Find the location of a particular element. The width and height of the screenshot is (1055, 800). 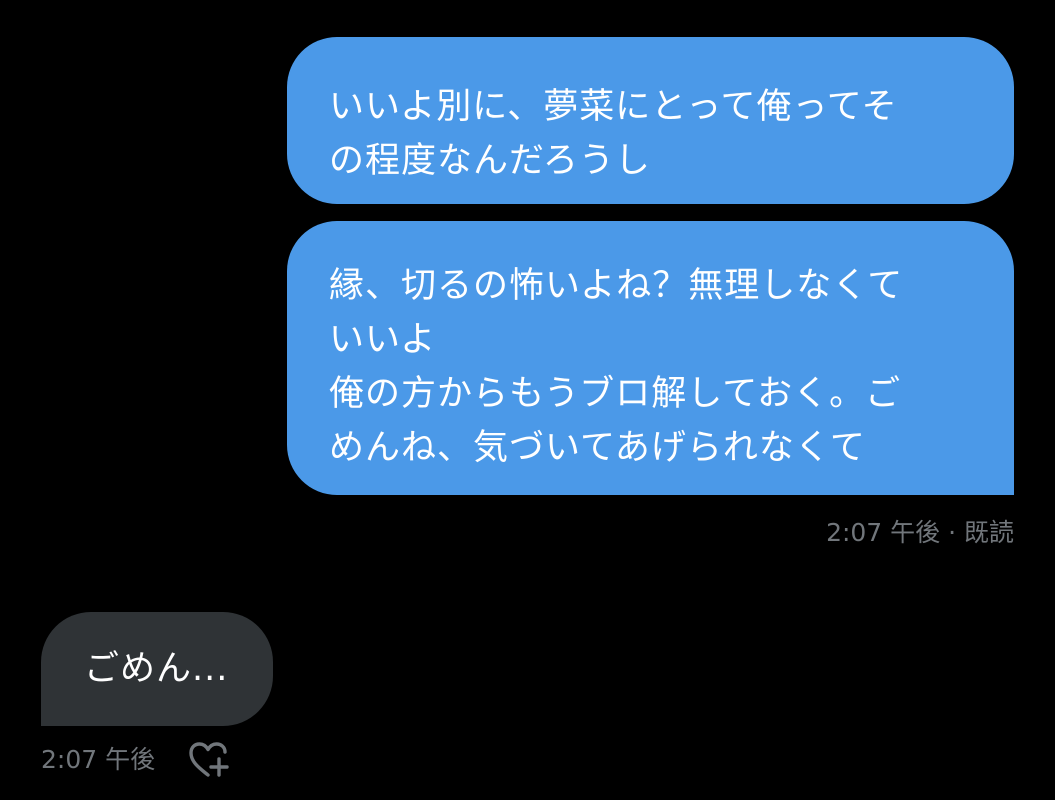

heart-plus-icon is located at coordinates (209, 760).